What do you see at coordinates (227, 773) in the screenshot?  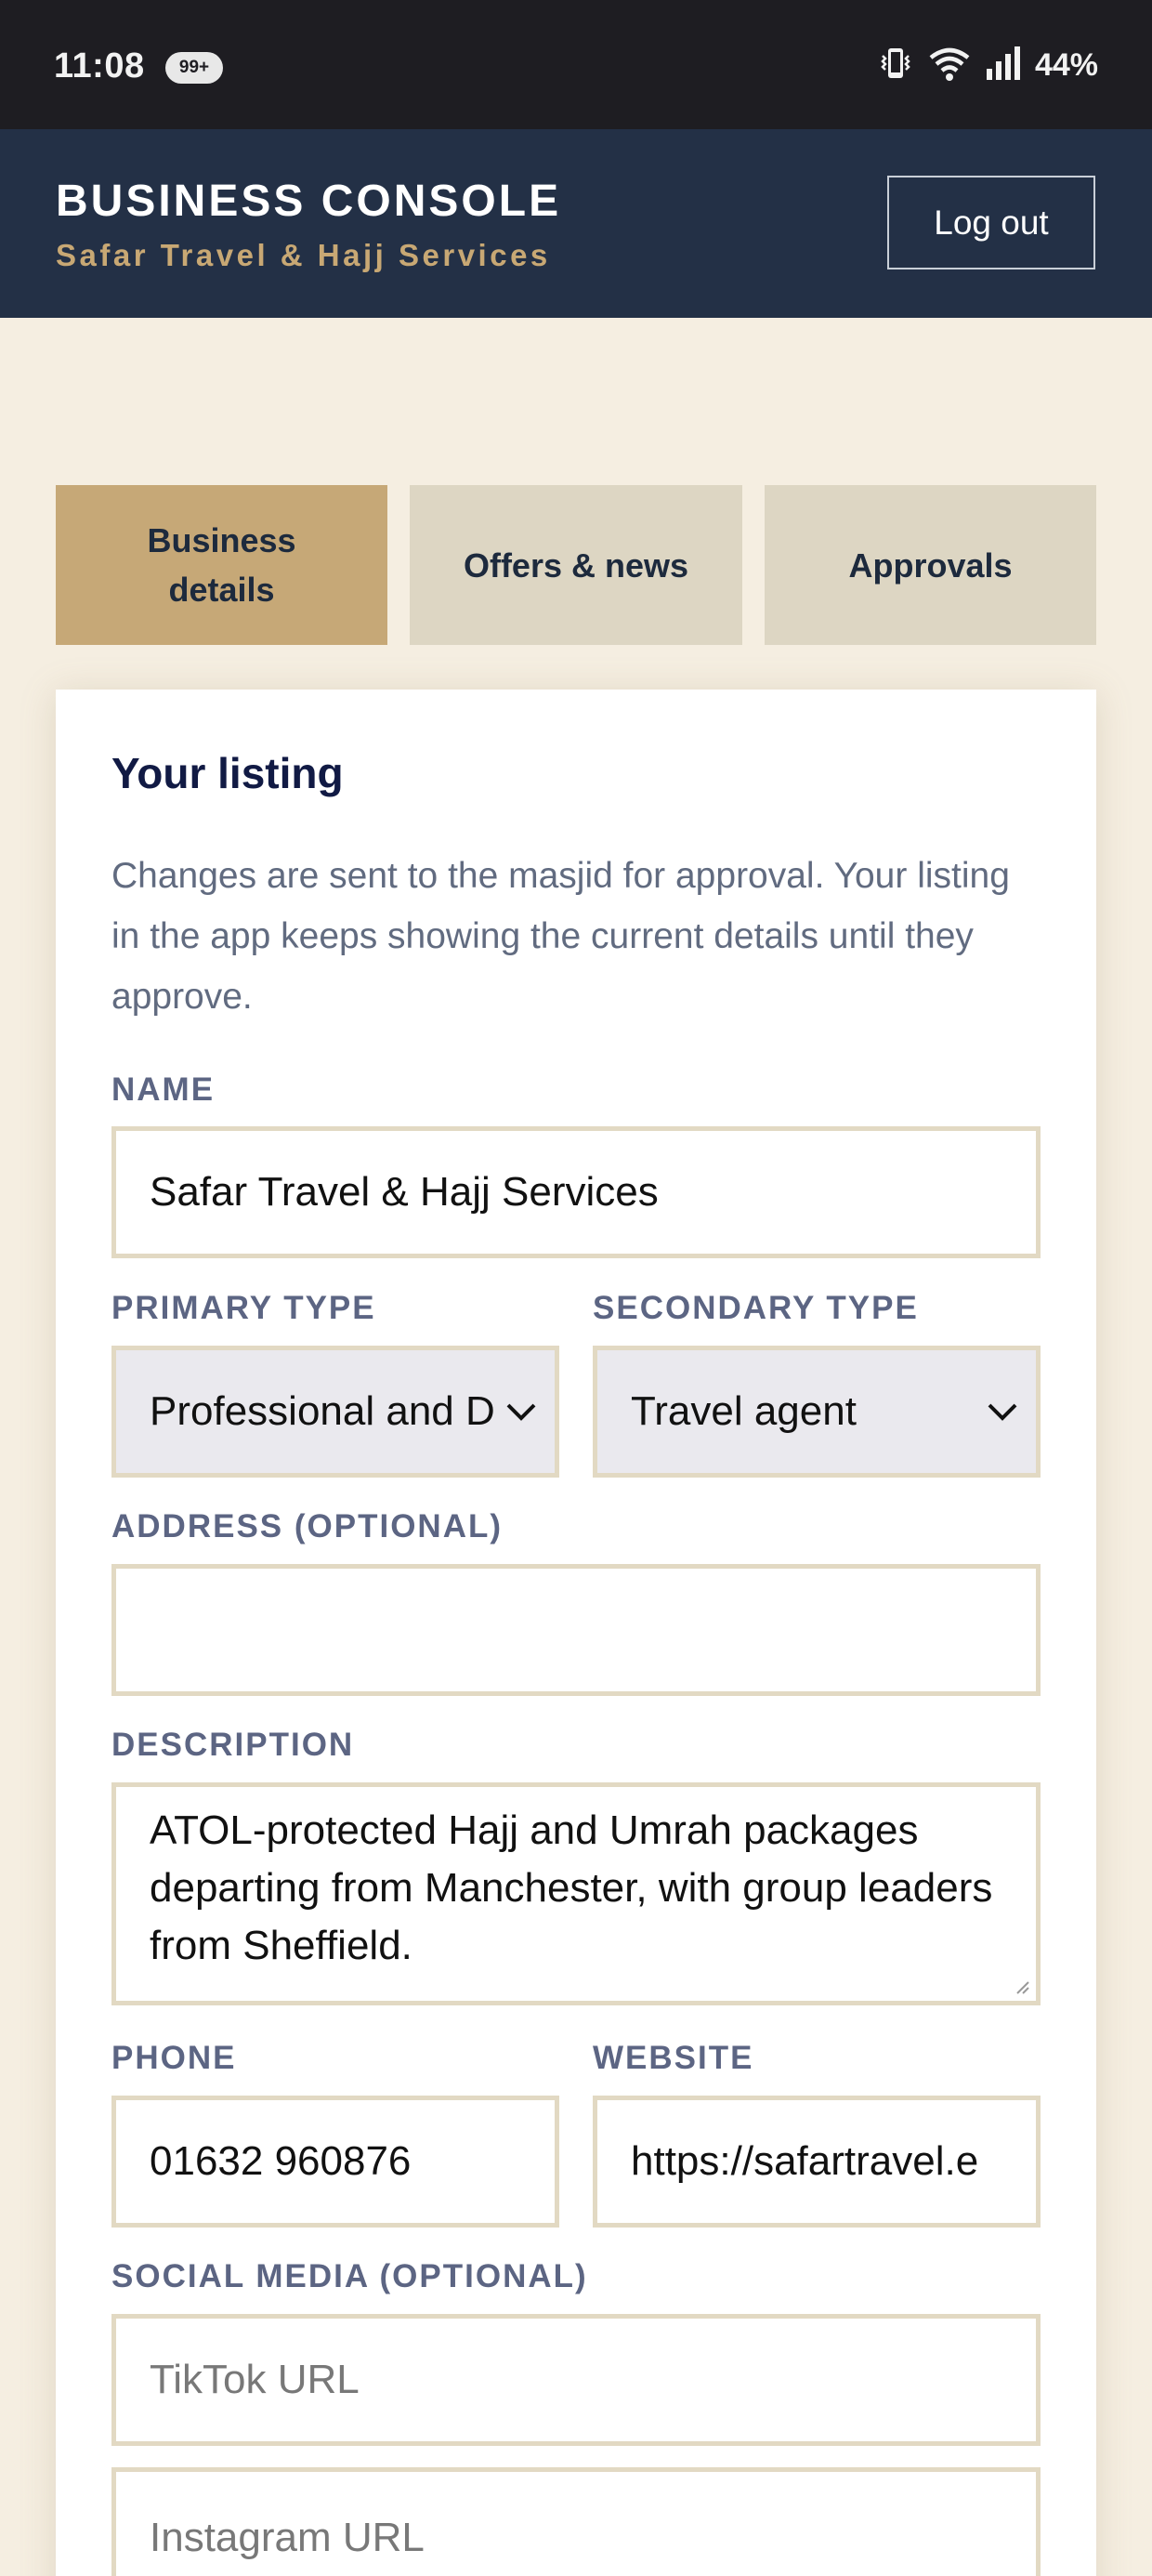 I see `listing-title: Your listing` at bounding box center [227, 773].